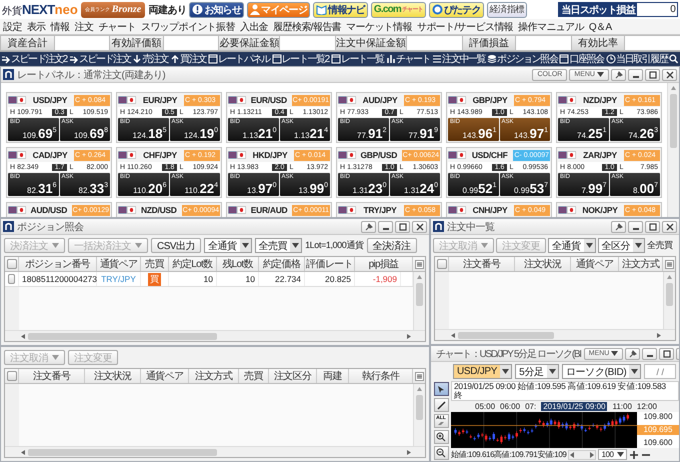  Describe the element at coordinates (254, 27) in the screenshot. I see `menu-item: 入出金` at that location.